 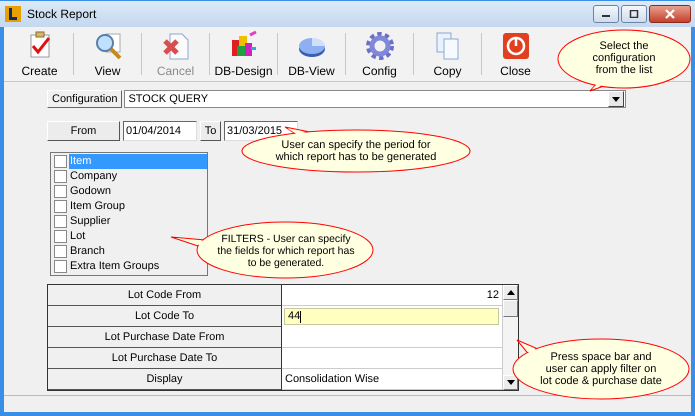 What do you see at coordinates (90, 191) in the screenshot?
I see `filter-item: Godown` at bounding box center [90, 191].